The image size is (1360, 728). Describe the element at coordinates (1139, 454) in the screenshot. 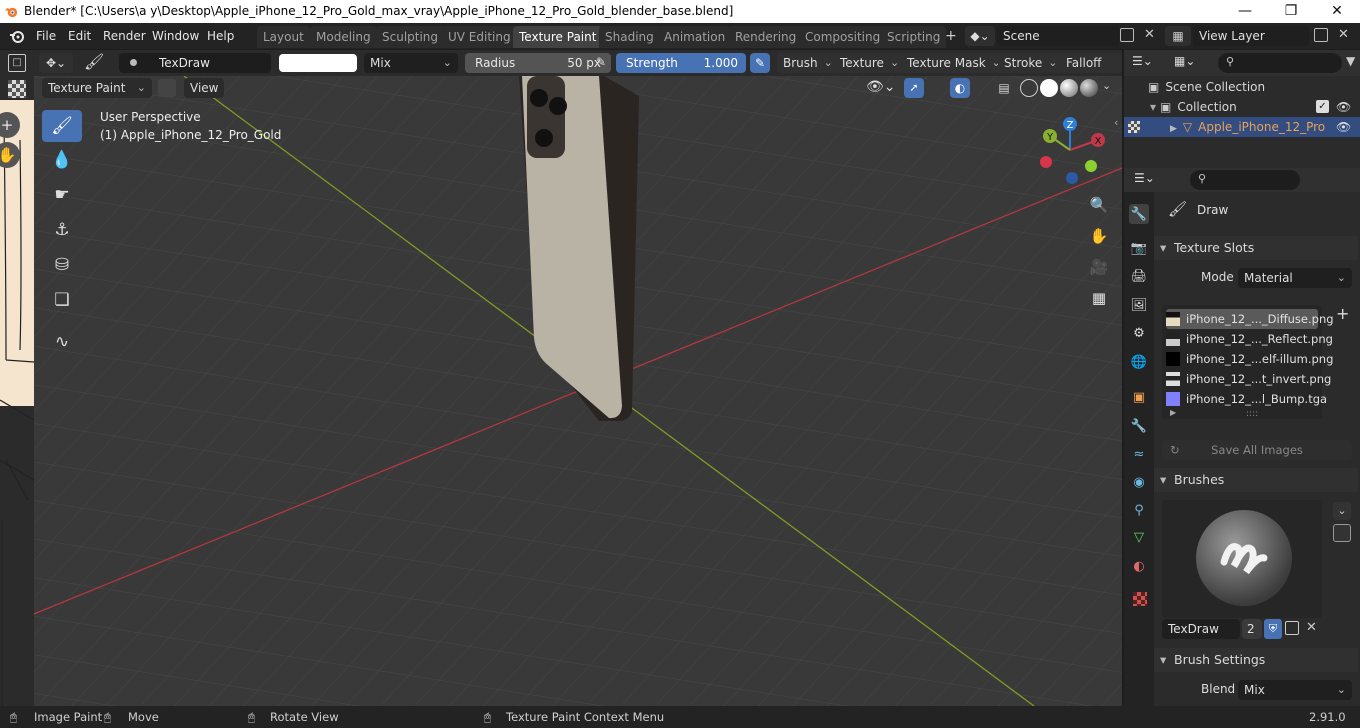

I see `particles-tab-icon: ≈` at that location.